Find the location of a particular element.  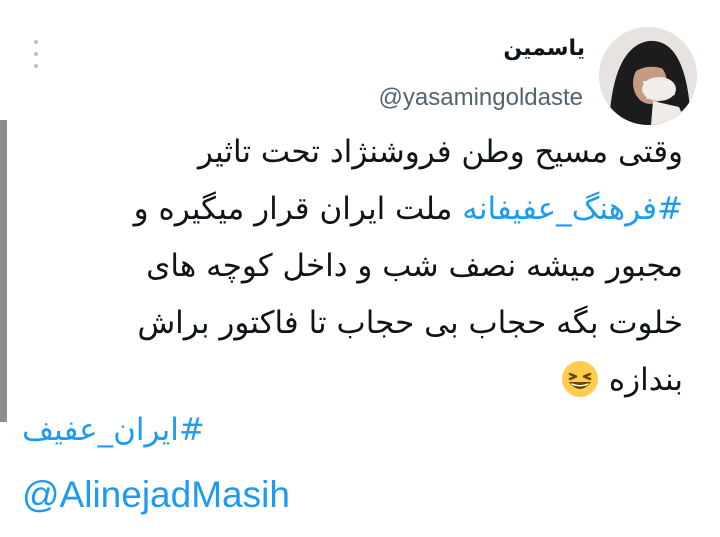

tweet-line-5: بندازه is located at coordinates (358, 380).